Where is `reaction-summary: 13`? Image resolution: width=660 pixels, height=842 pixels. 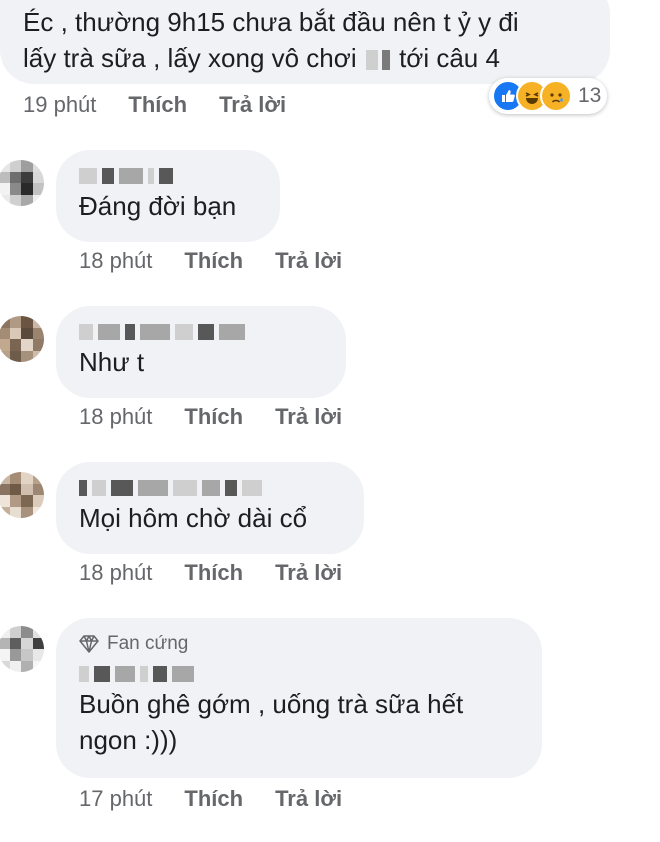 reaction-summary: 13 is located at coordinates (548, 96).